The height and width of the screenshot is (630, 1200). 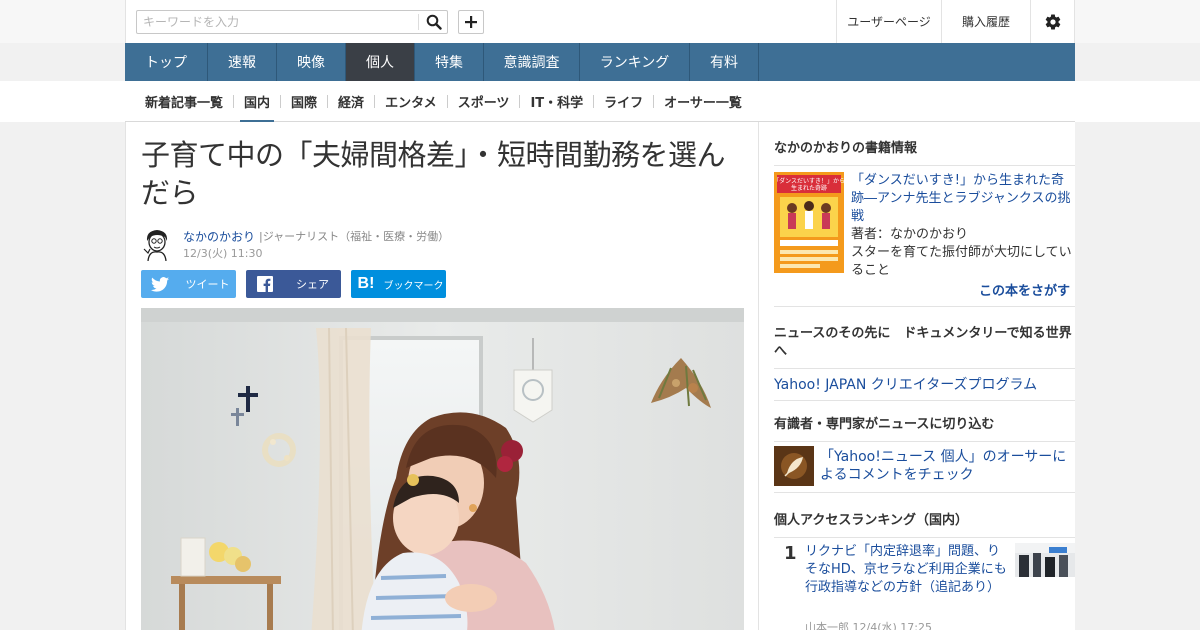 I want to click on comment-feather-icon, so click(x=794, y=466).